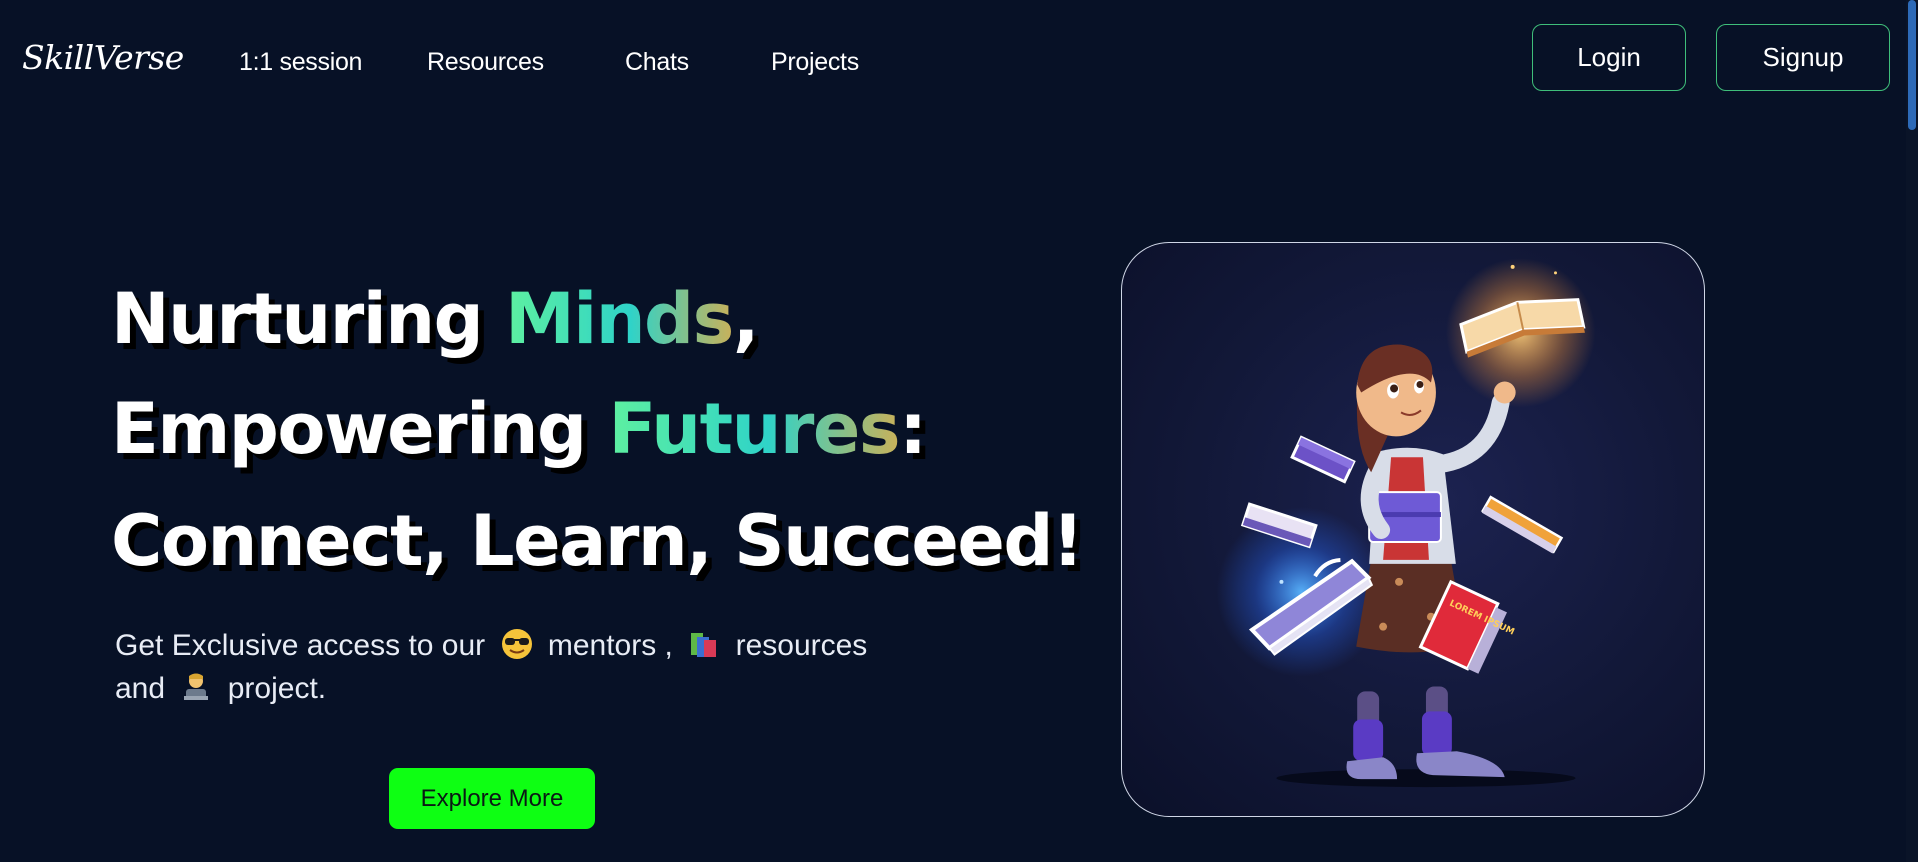 This screenshot has height=862, width=1918. What do you see at coordinates (746, 319) in the screenshot?
I see `headline-punct: ,` at bounding box center [746, 319].